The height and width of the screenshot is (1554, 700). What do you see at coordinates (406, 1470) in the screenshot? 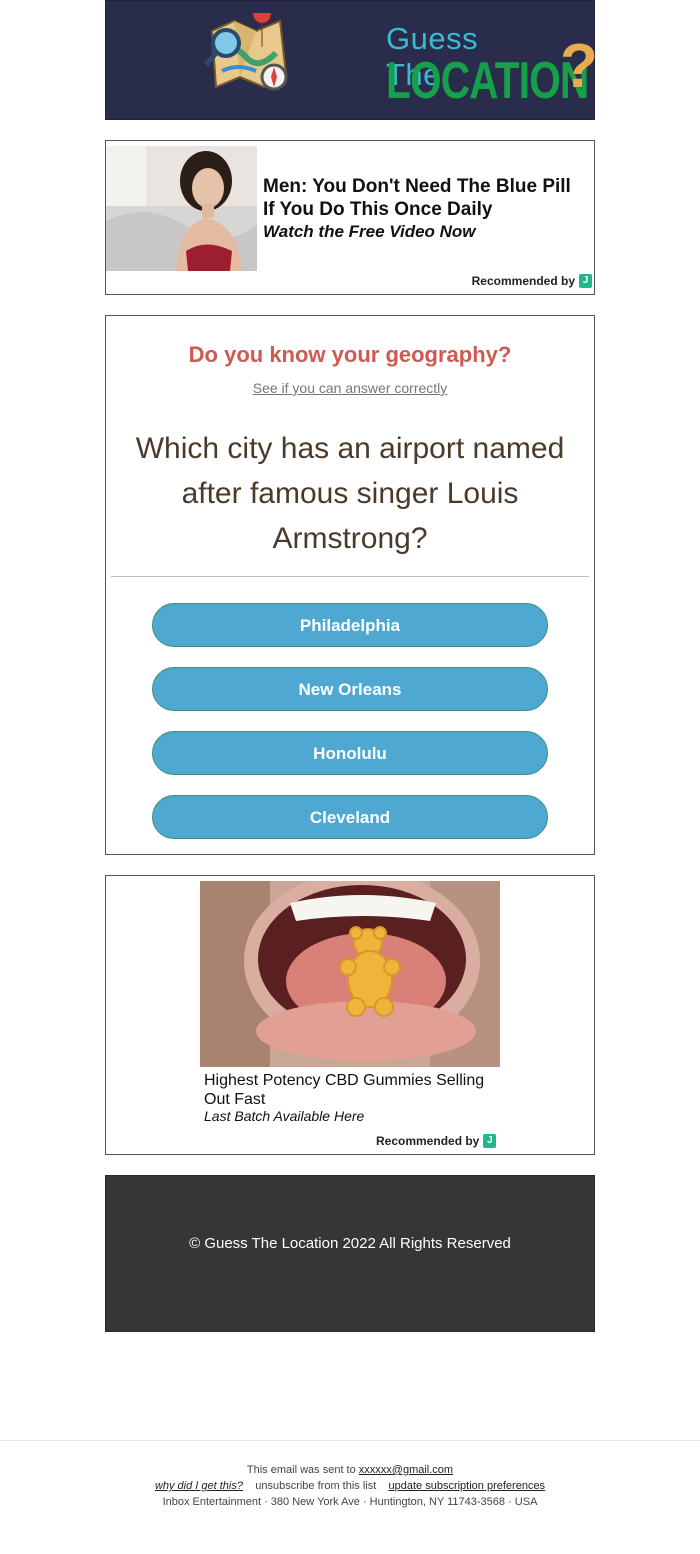
I see `recipient-email-link: xxxxxx@gmail.com` at bounding box center [406, 1470].